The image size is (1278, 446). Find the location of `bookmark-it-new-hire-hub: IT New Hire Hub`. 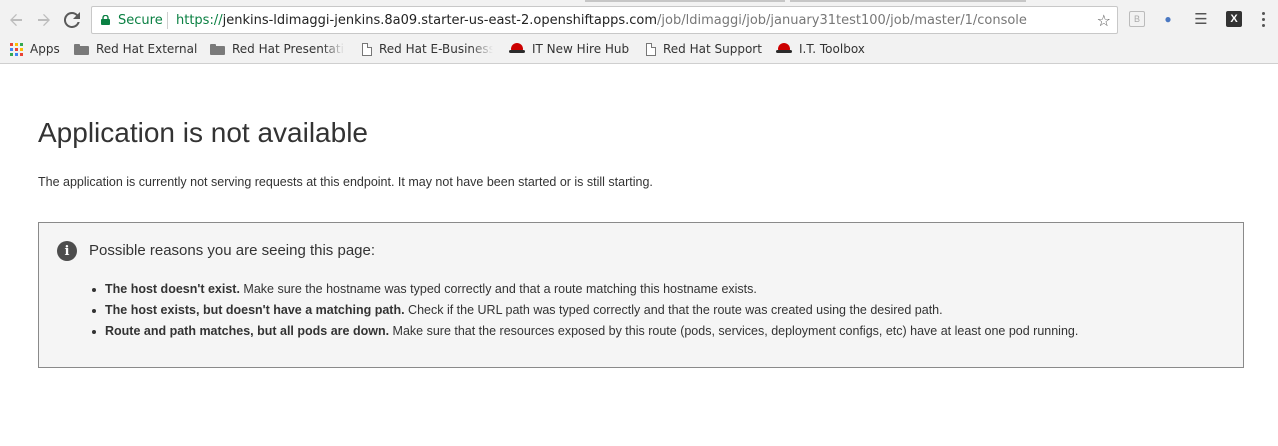

bookmark-it-new-hire-hub: IT New Hire Hub is located at coordinates (569, 49).